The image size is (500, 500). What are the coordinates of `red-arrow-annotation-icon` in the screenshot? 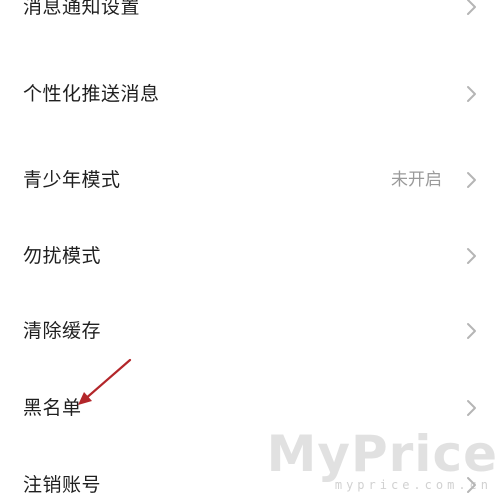 It's located at (105, 382).